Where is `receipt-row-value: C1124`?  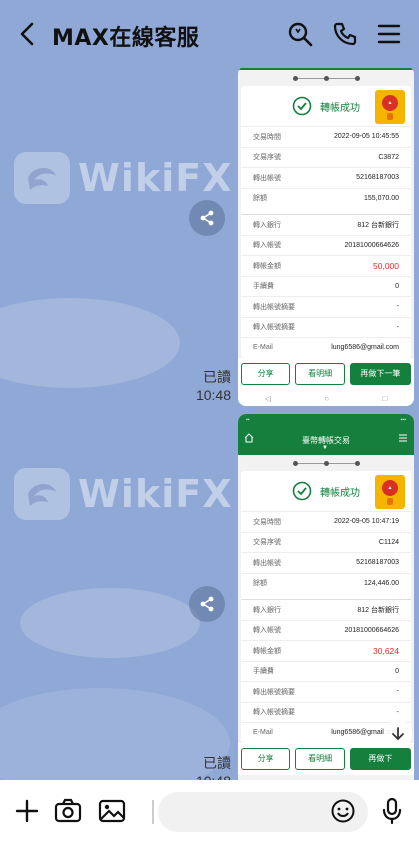
receipt-row-value: C1124 is located at coordinates (388, 542).